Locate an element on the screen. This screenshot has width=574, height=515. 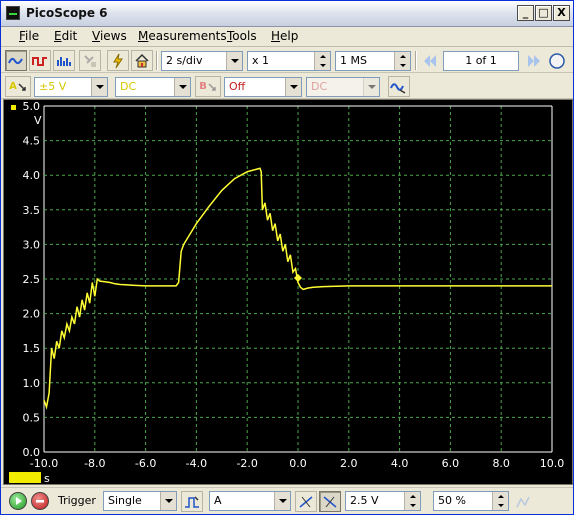
y-tick-label: 0.5 is located at coordinates (32, 417).